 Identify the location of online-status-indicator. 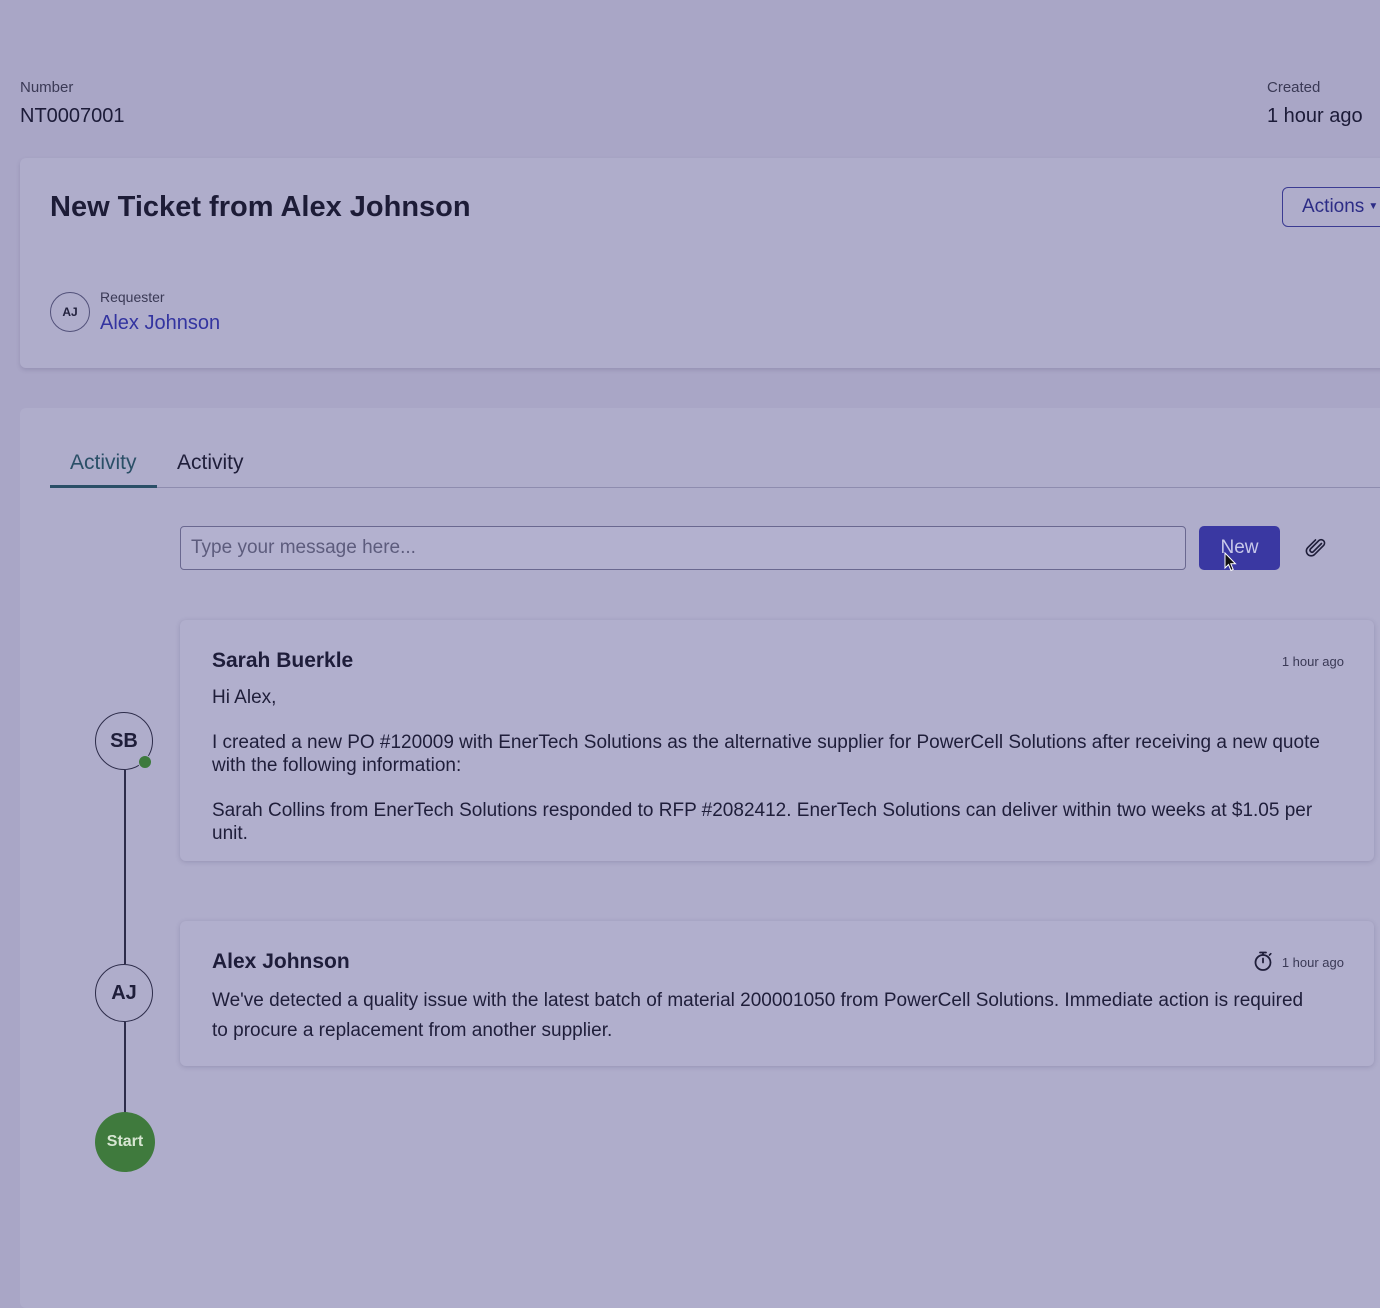
(145, 762).